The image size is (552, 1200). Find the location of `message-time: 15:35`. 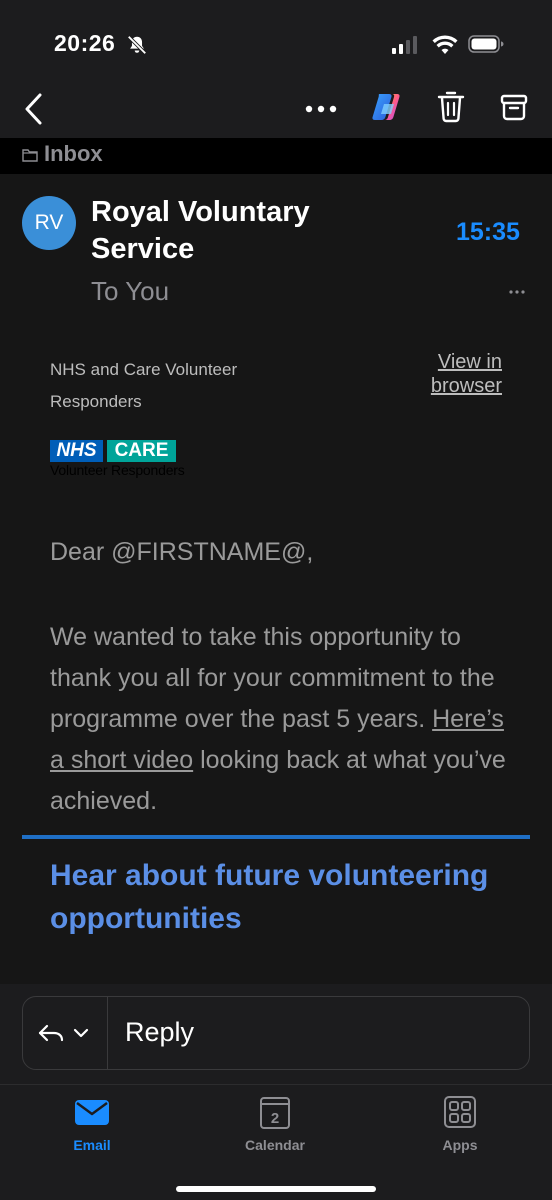

message-time: 15:35 is located at coordinates (488, 232).